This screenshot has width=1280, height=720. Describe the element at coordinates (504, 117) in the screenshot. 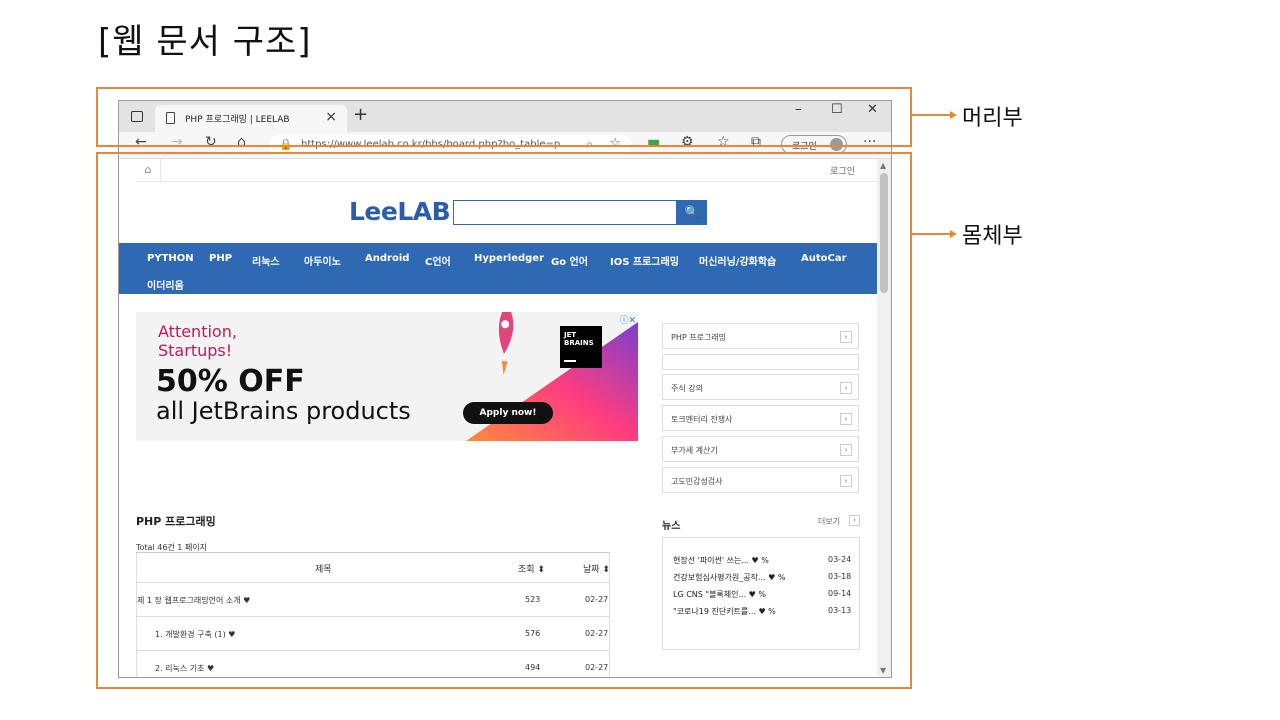

I see `header-region-frame` at that location.